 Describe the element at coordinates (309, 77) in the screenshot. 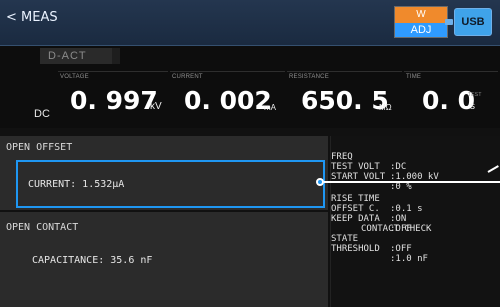

I see `resistance-label: RESISTANCE` at that location.